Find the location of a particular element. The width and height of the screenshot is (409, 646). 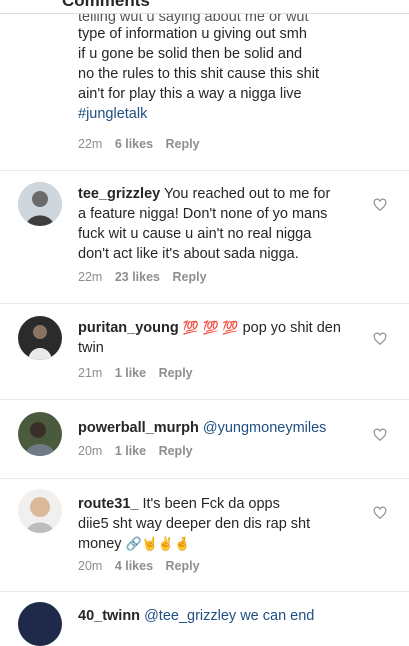

comment-text-line: diie5 sht way deeper den dis rap sht is located at coordinates (194, 524).